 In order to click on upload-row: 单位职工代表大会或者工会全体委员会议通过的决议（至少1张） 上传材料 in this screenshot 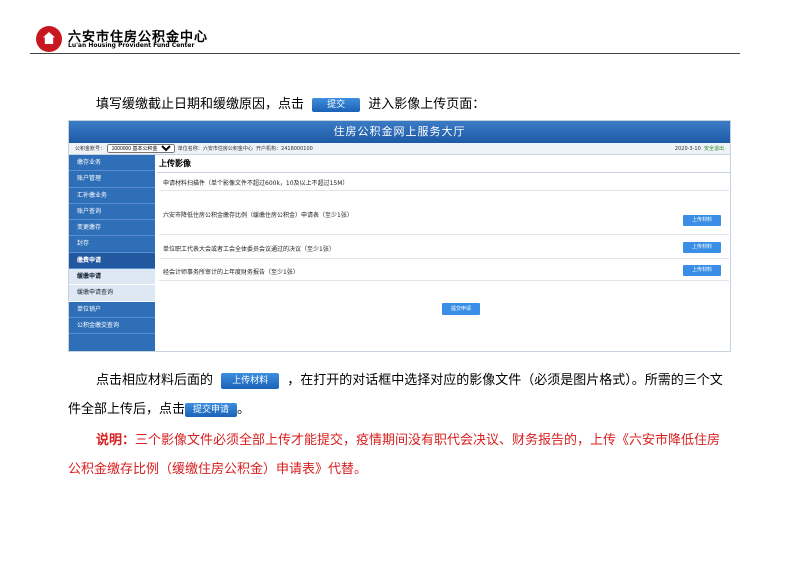, I will do `click(444, 248)`.